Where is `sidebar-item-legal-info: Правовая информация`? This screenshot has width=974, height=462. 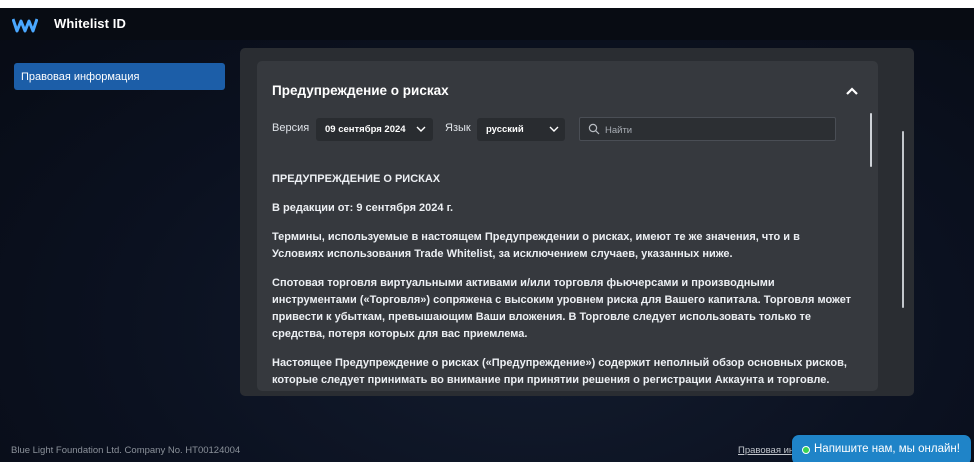
sidebar-item-legal-info: Правовая информация is located at coordinates (119, 76).